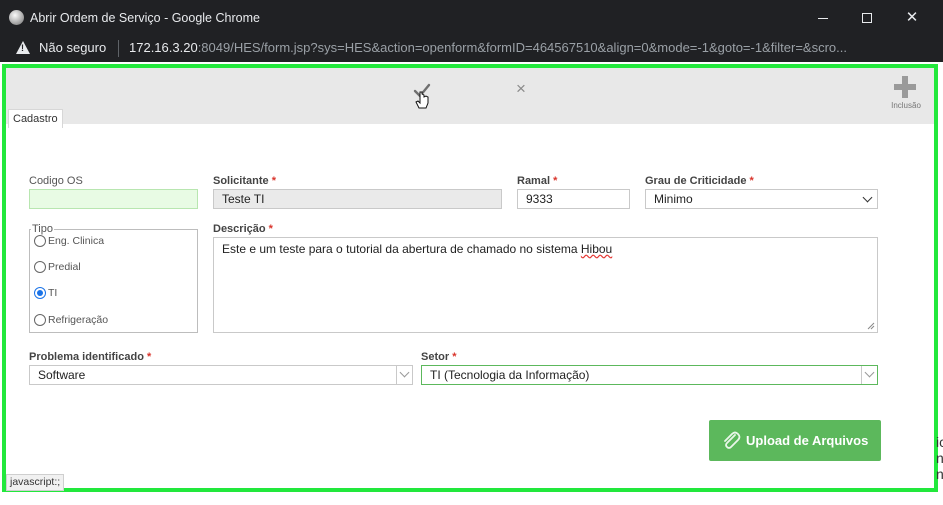 The width and height of the screenshot is (943, 505). I want to click on criticidade-value: Minimo, so click(673, 199).